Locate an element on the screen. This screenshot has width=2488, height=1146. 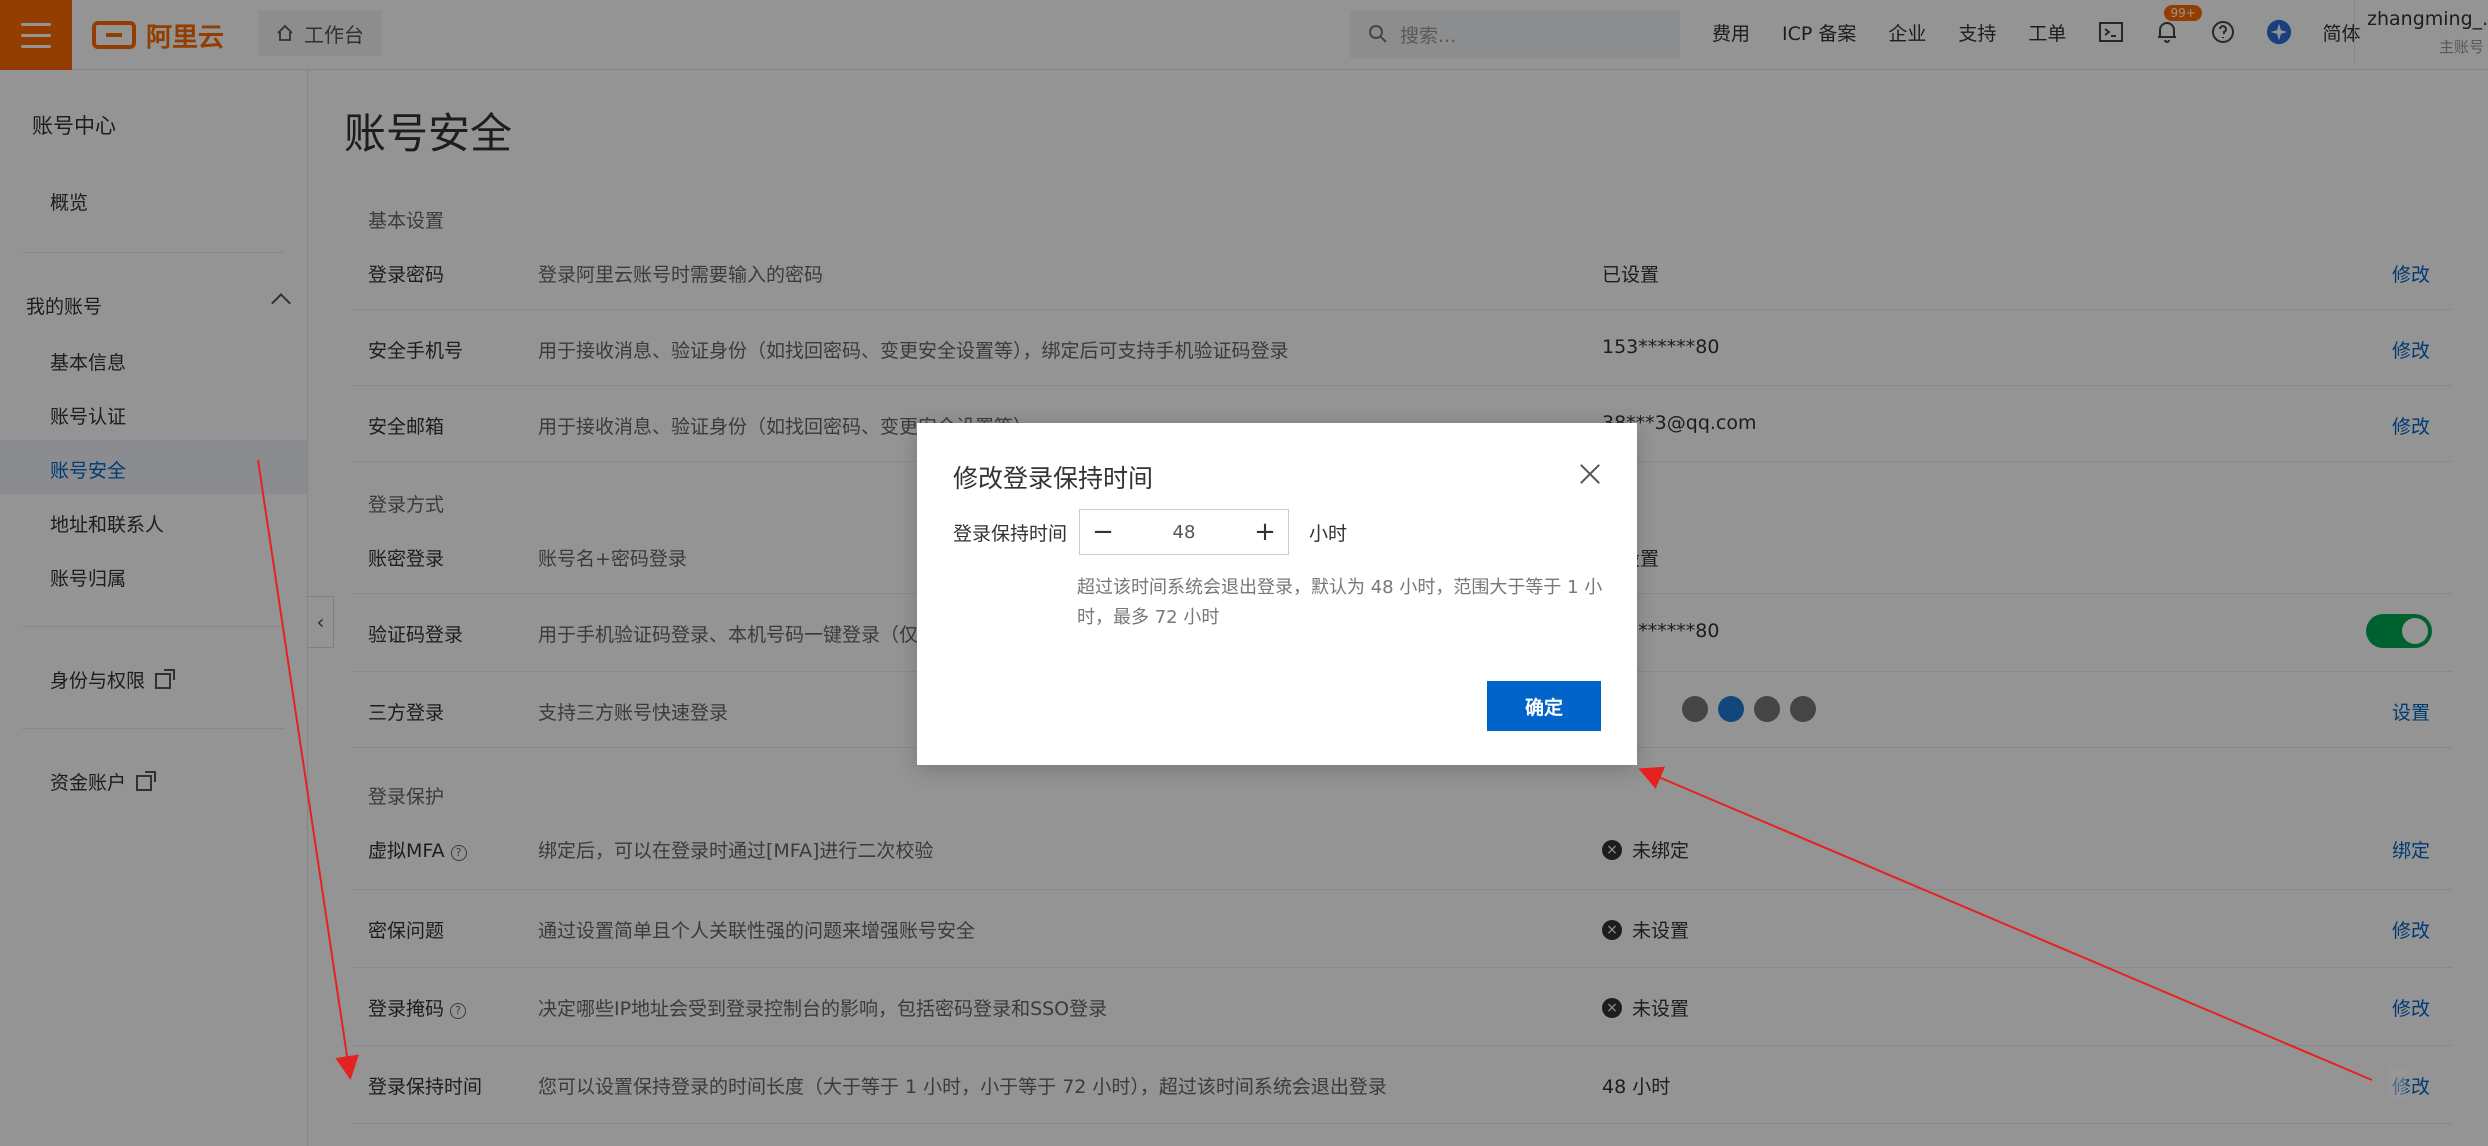
dialog-title: 修改登录保持时间 is located at coordinates (1053, 478).